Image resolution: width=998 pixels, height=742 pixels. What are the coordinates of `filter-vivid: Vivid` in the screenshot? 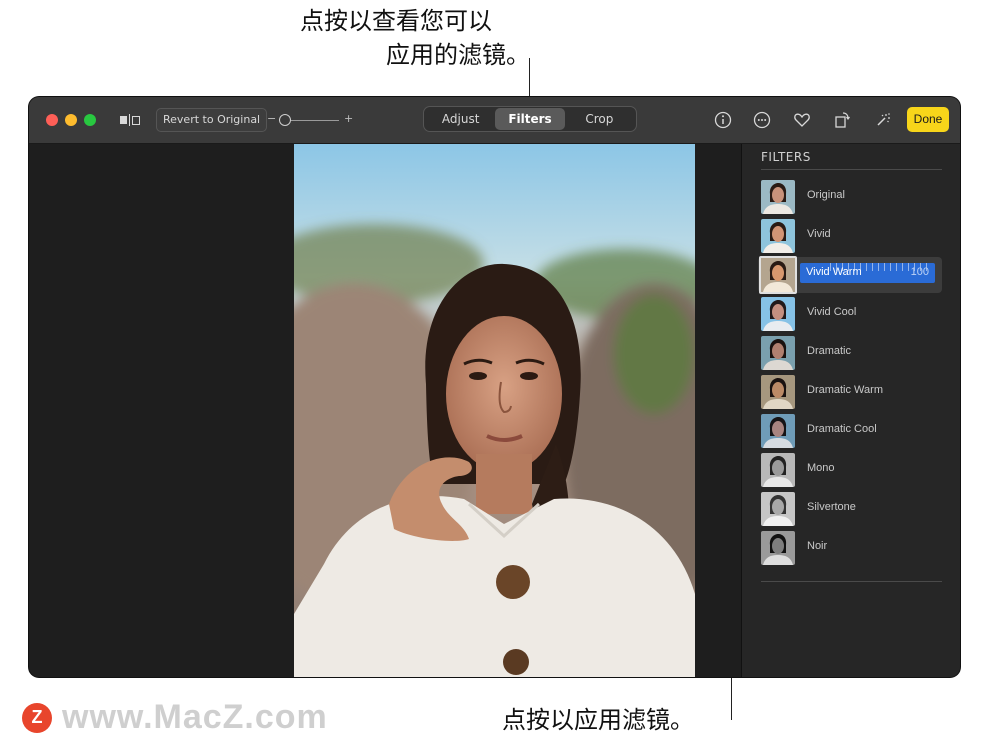 It's located at (850, 236).